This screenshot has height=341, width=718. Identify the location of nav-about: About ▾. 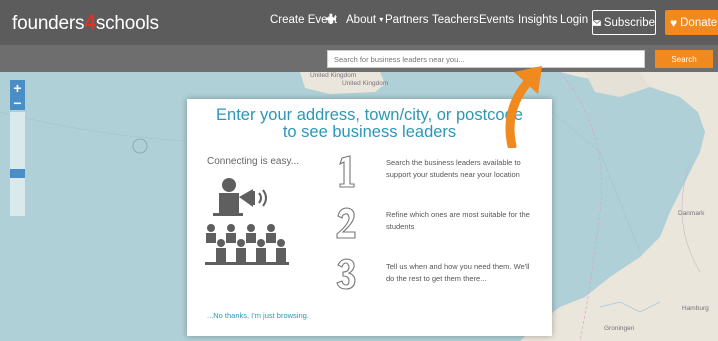
(364, 20).